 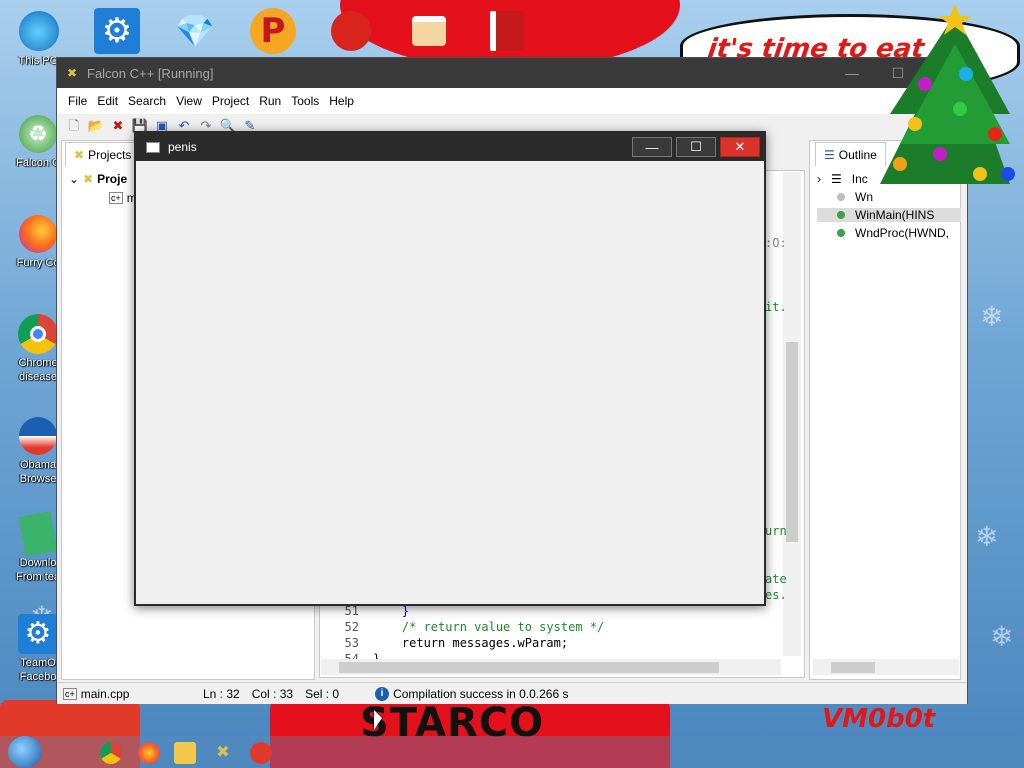 What do you see at coordinates (74, 126) in the screenshot?
I see `new-file-icon: 🗋` at bounding box center [74, 126].